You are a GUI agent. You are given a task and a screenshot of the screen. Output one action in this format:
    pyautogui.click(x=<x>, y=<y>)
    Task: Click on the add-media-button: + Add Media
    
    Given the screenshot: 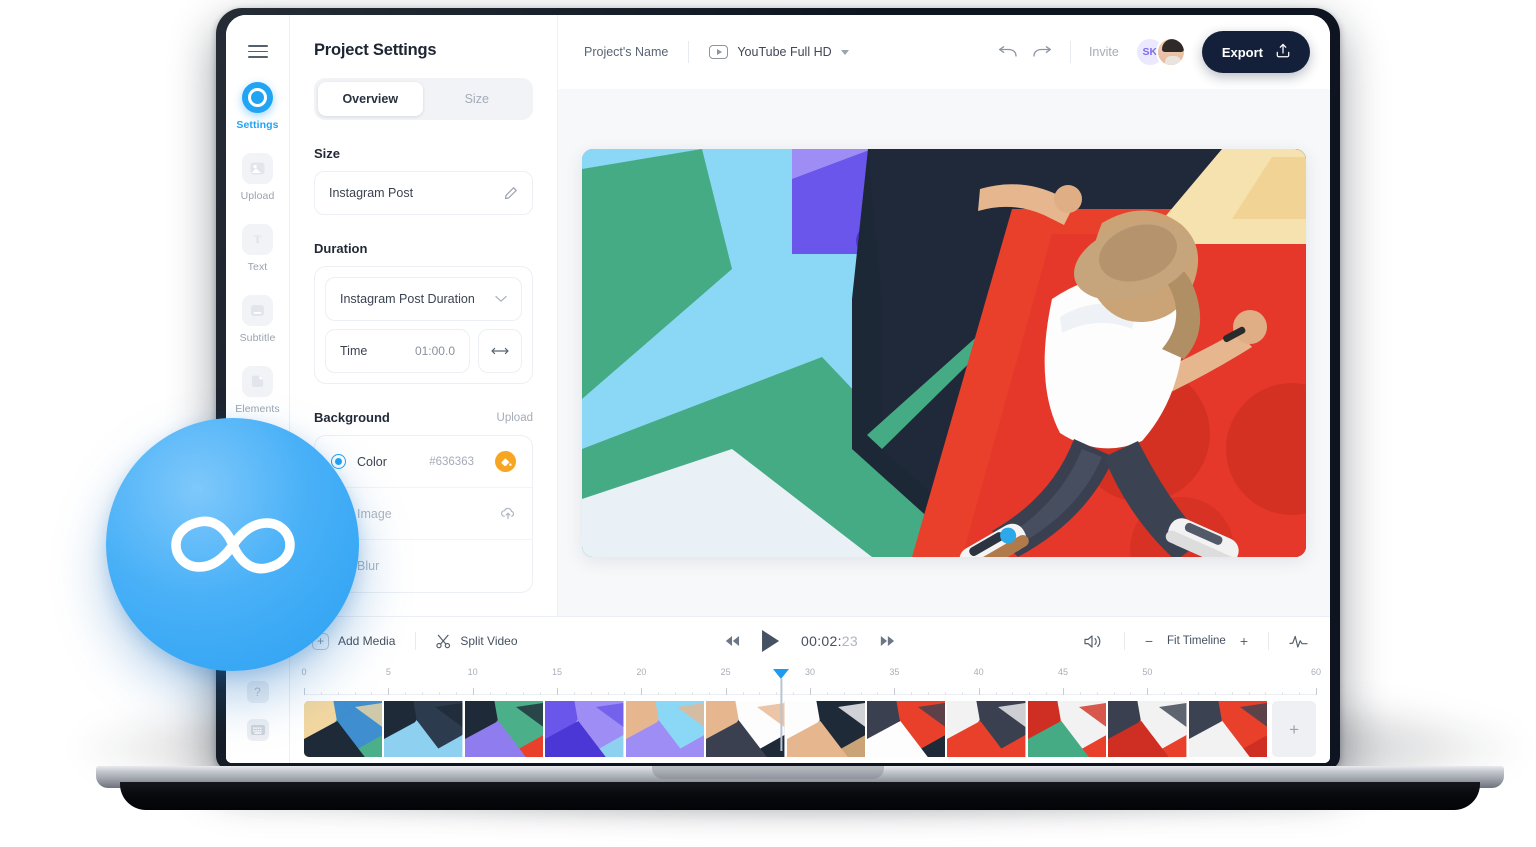 What is the action you would take?
    pyautogui.click(x=353, y=641)
    